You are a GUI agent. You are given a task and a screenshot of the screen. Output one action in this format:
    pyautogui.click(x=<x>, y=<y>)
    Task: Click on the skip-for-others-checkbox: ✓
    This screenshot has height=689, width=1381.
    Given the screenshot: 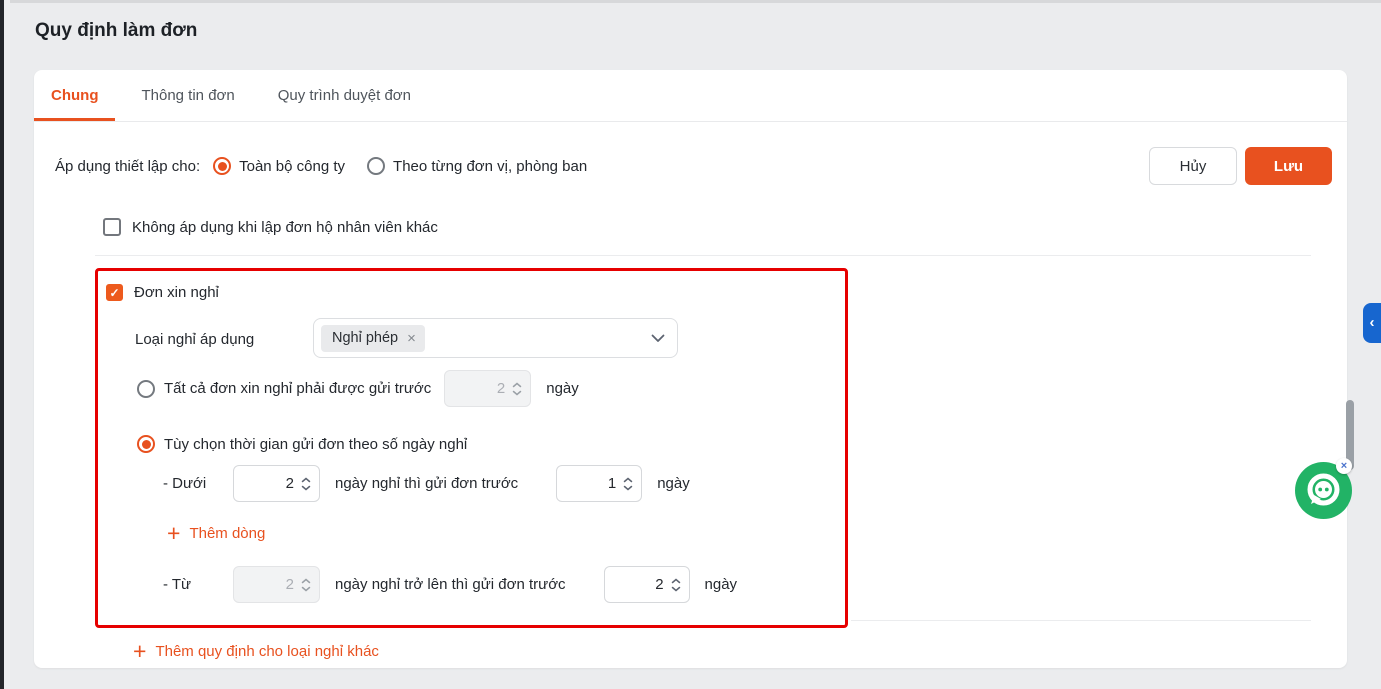 What is the action you would take?
    pyautogui.click(x=112, y=227)
    